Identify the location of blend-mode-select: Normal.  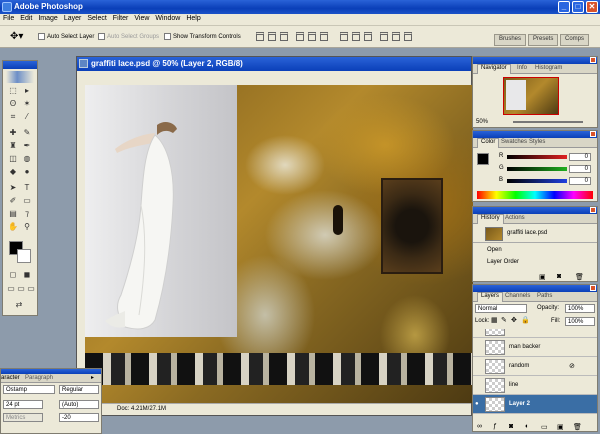
(501, 308).